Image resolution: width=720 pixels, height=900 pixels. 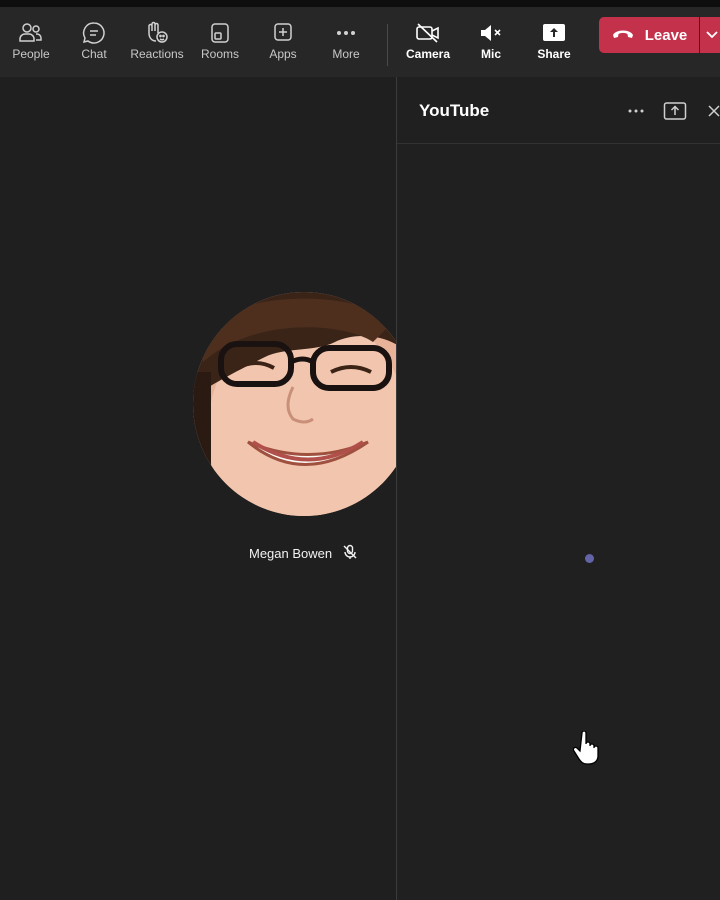 What do you see at coordinates (454, 110) in the screenshot?
I see `panel-title: YouTube` at bounding box center [454, 110].